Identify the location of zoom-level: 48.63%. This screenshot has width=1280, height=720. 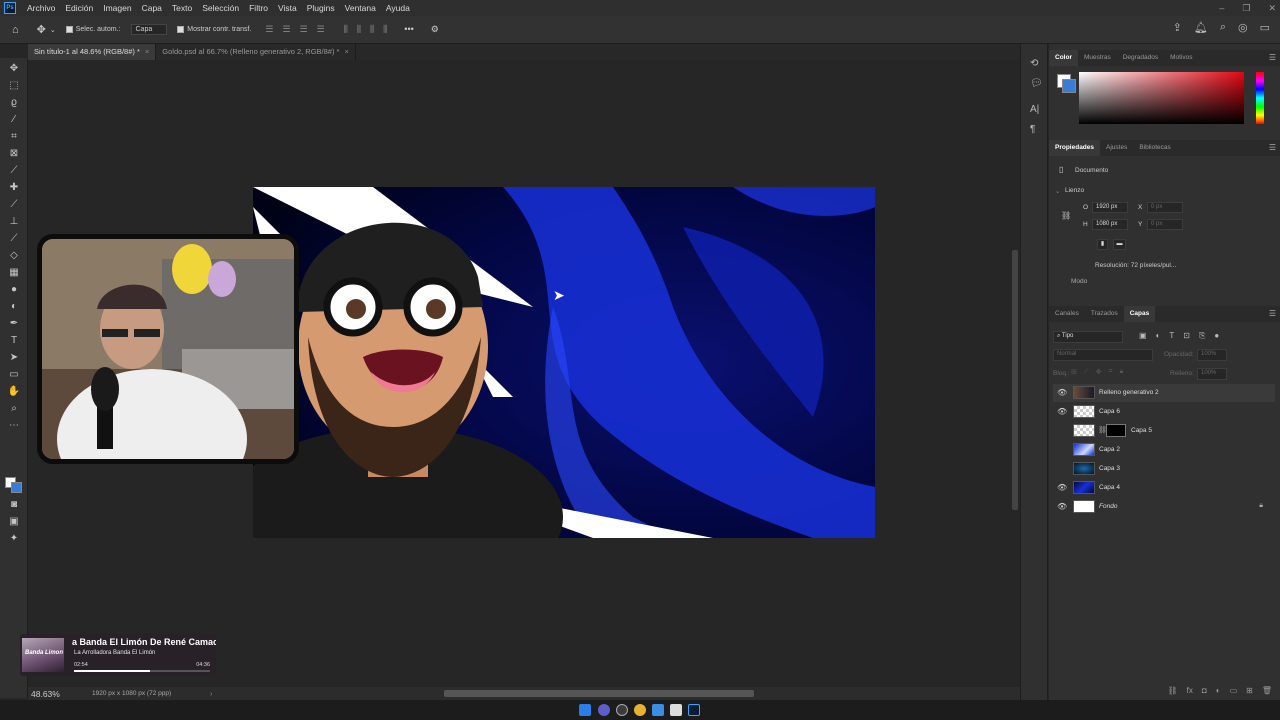
(45, 694).